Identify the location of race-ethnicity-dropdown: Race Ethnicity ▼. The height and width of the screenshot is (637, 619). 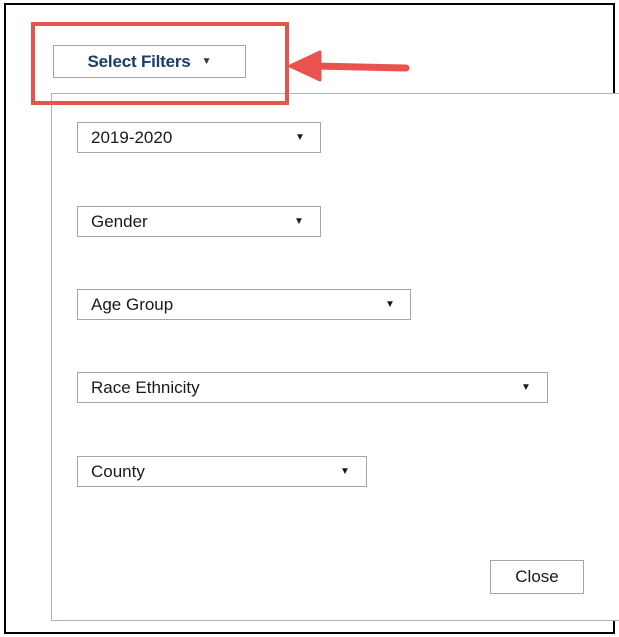
(312, 387).